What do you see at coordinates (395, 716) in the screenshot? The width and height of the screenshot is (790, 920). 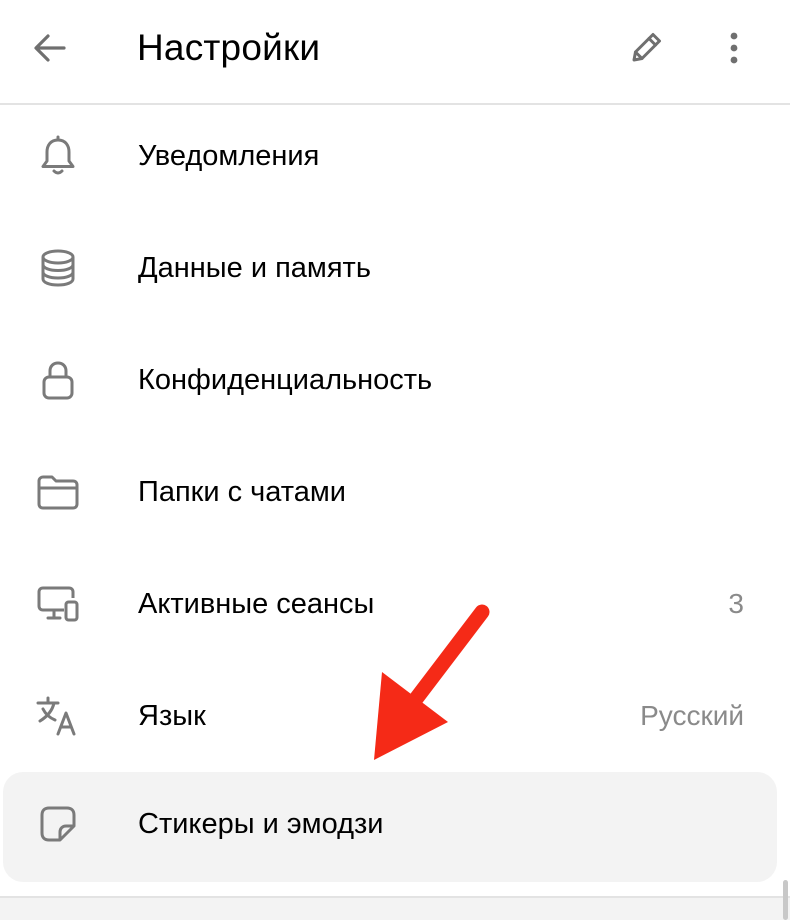 I see `settings-item-language: Язык Русский` at bounding box center [395, 716].